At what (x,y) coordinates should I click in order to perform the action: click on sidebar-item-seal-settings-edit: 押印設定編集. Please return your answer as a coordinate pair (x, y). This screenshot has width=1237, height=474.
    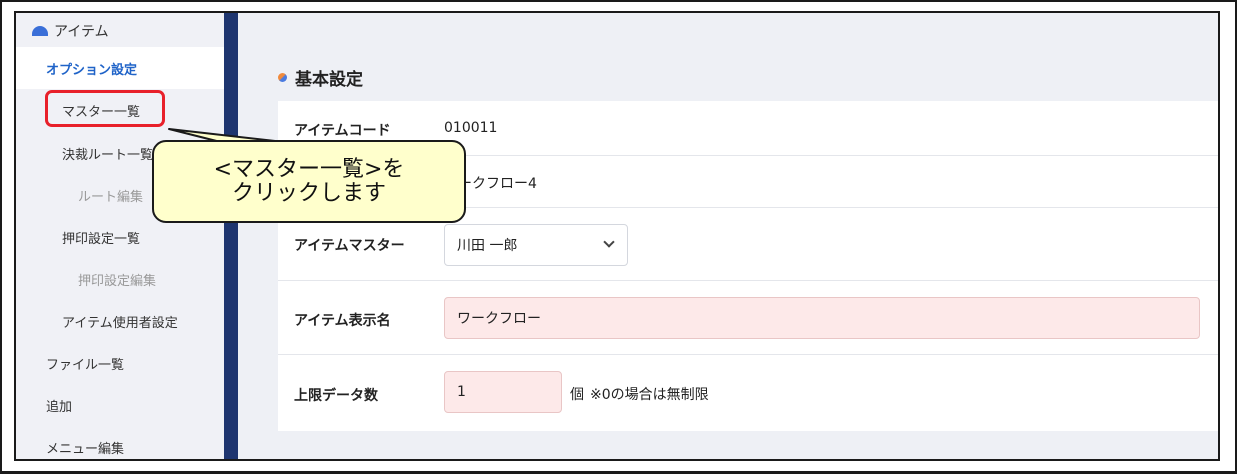
    Looking at the image, I should click on (120, 279).